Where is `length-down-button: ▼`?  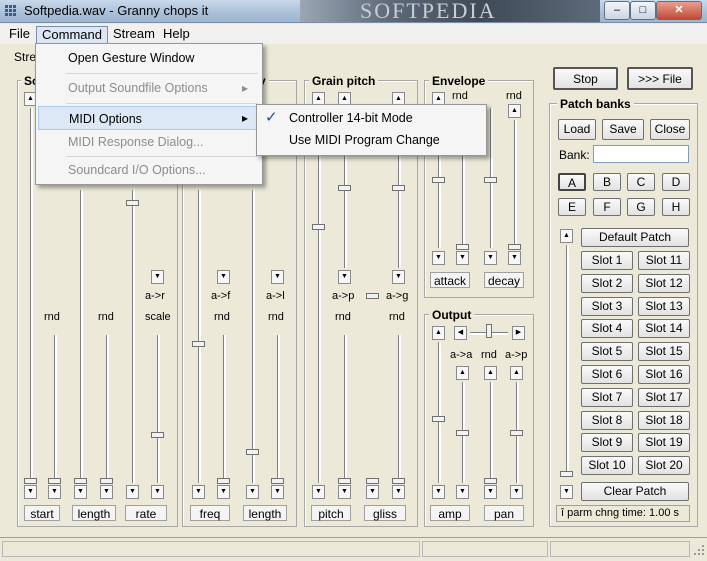
length-down-button: ▼ is located at coordinates (80, 492).